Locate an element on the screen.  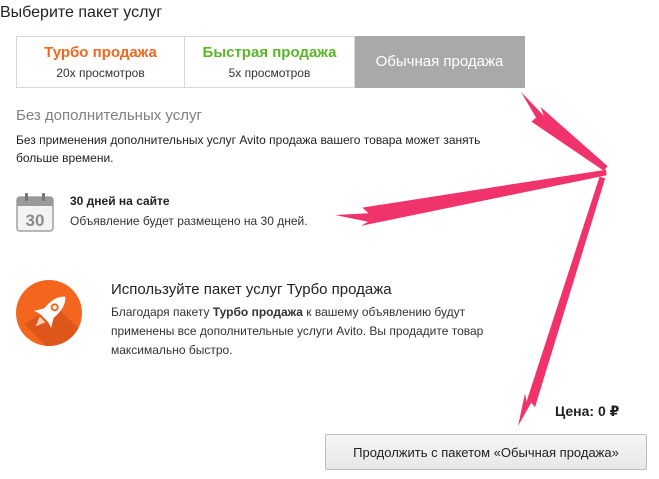
calendar-icon: 30 is located at coordinates (35, 215).